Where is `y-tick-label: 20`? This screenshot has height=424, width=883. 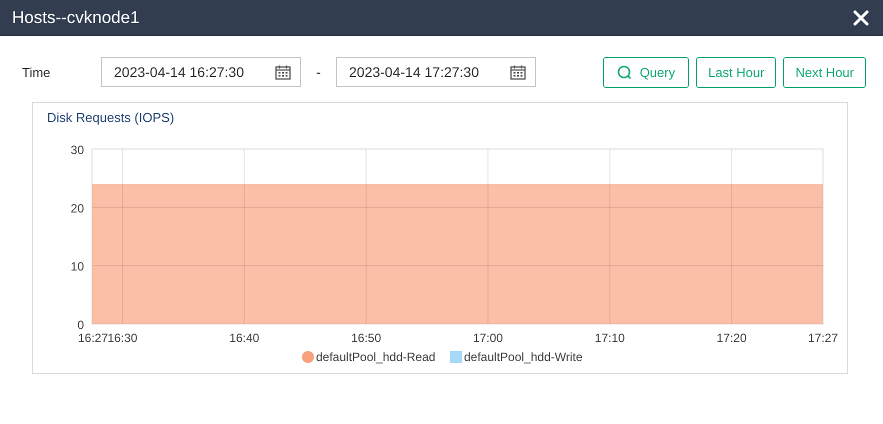 y-tick-label: 20 is located at coordinates (77, 208).